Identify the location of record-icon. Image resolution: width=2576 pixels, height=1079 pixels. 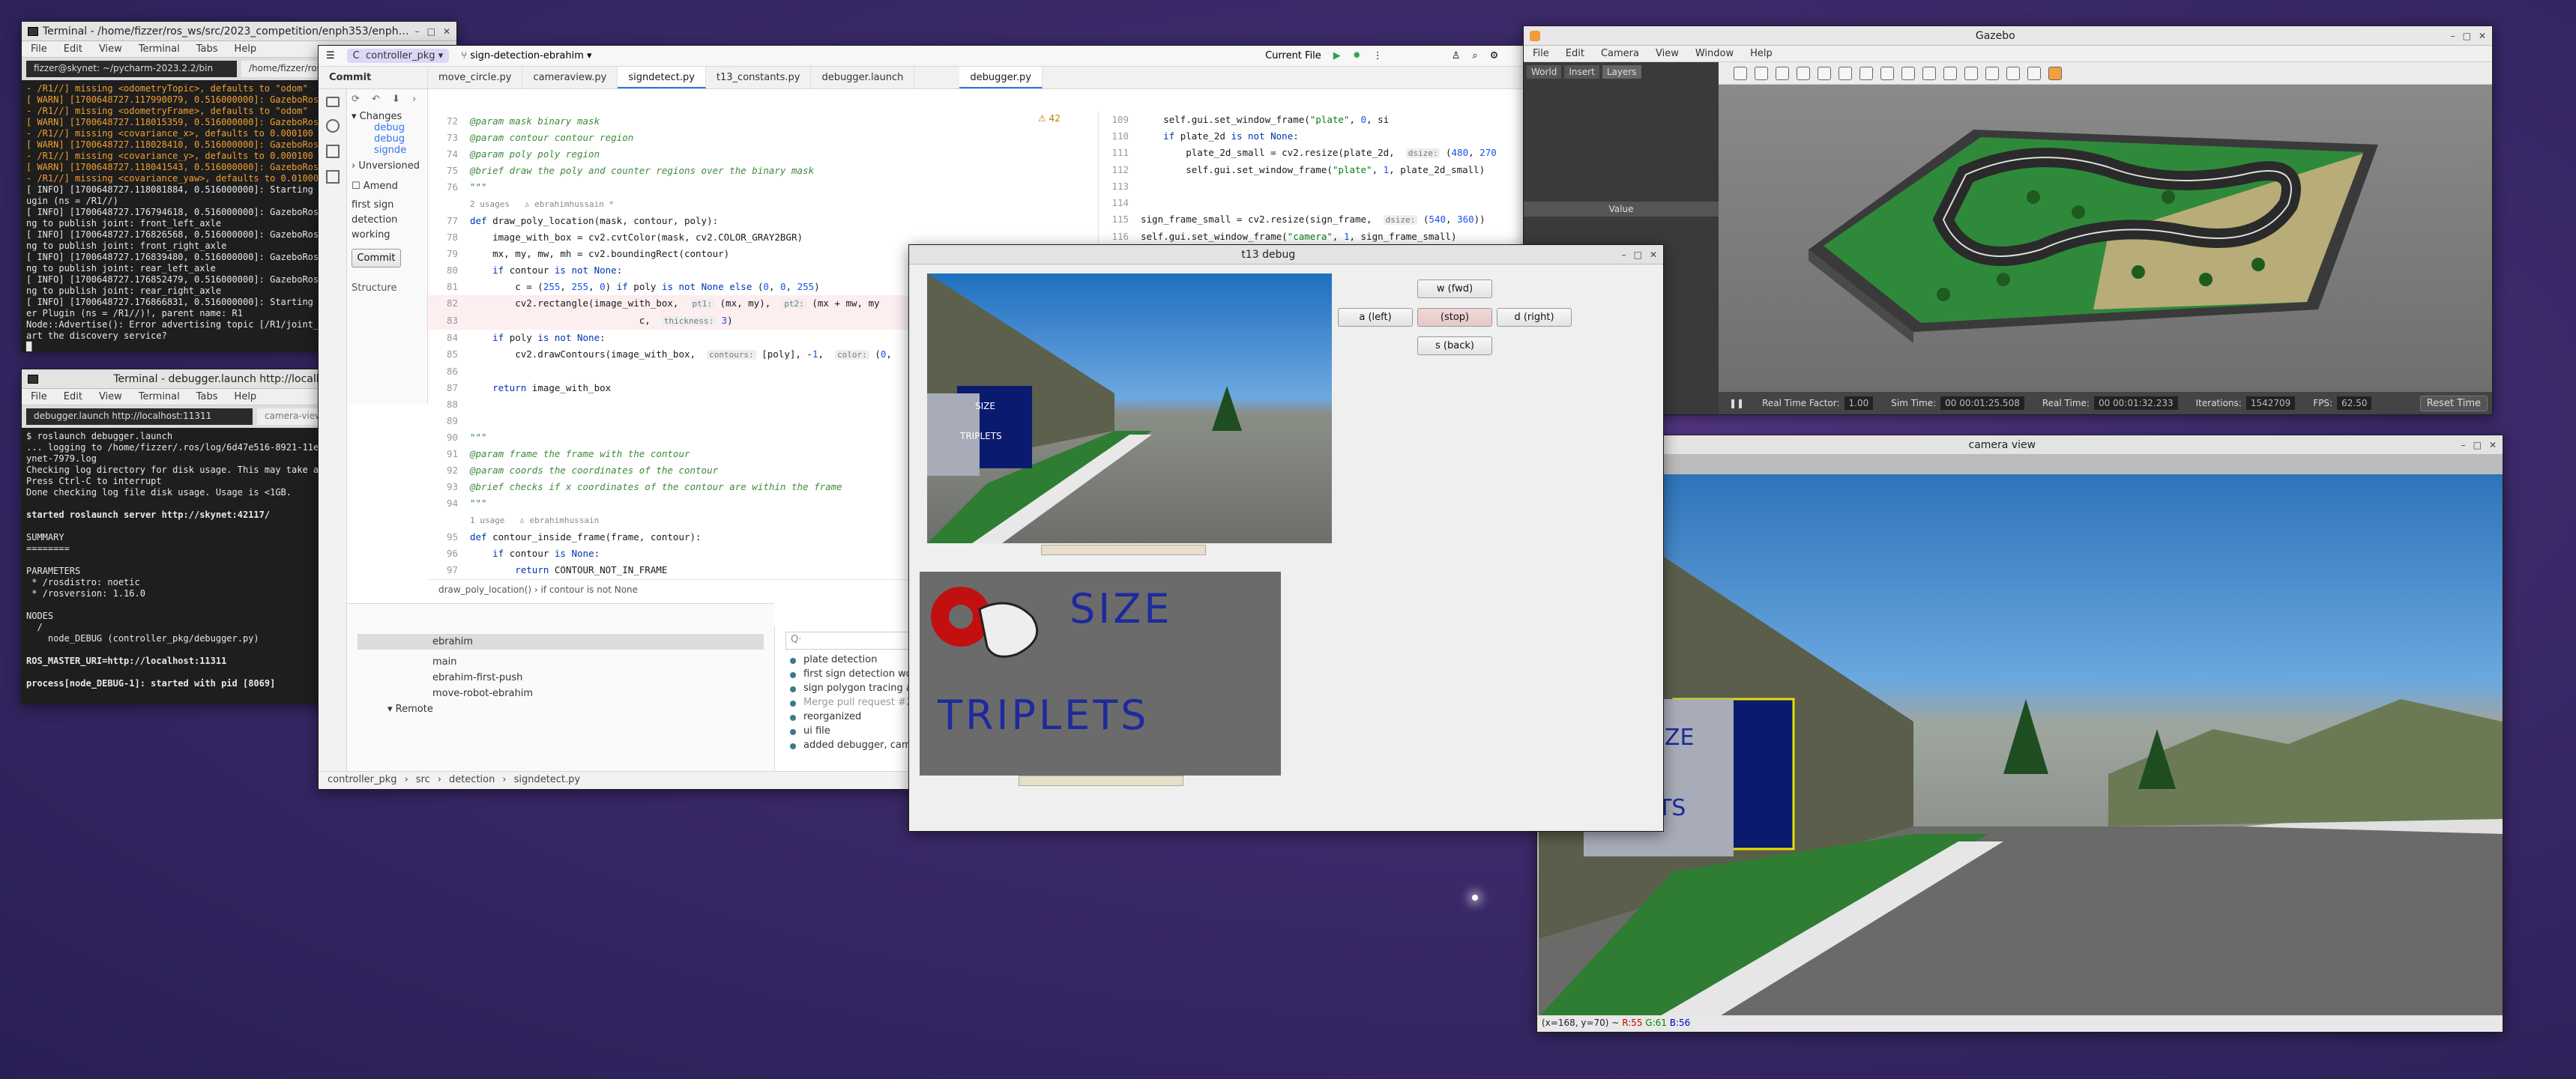
(2055, 73).